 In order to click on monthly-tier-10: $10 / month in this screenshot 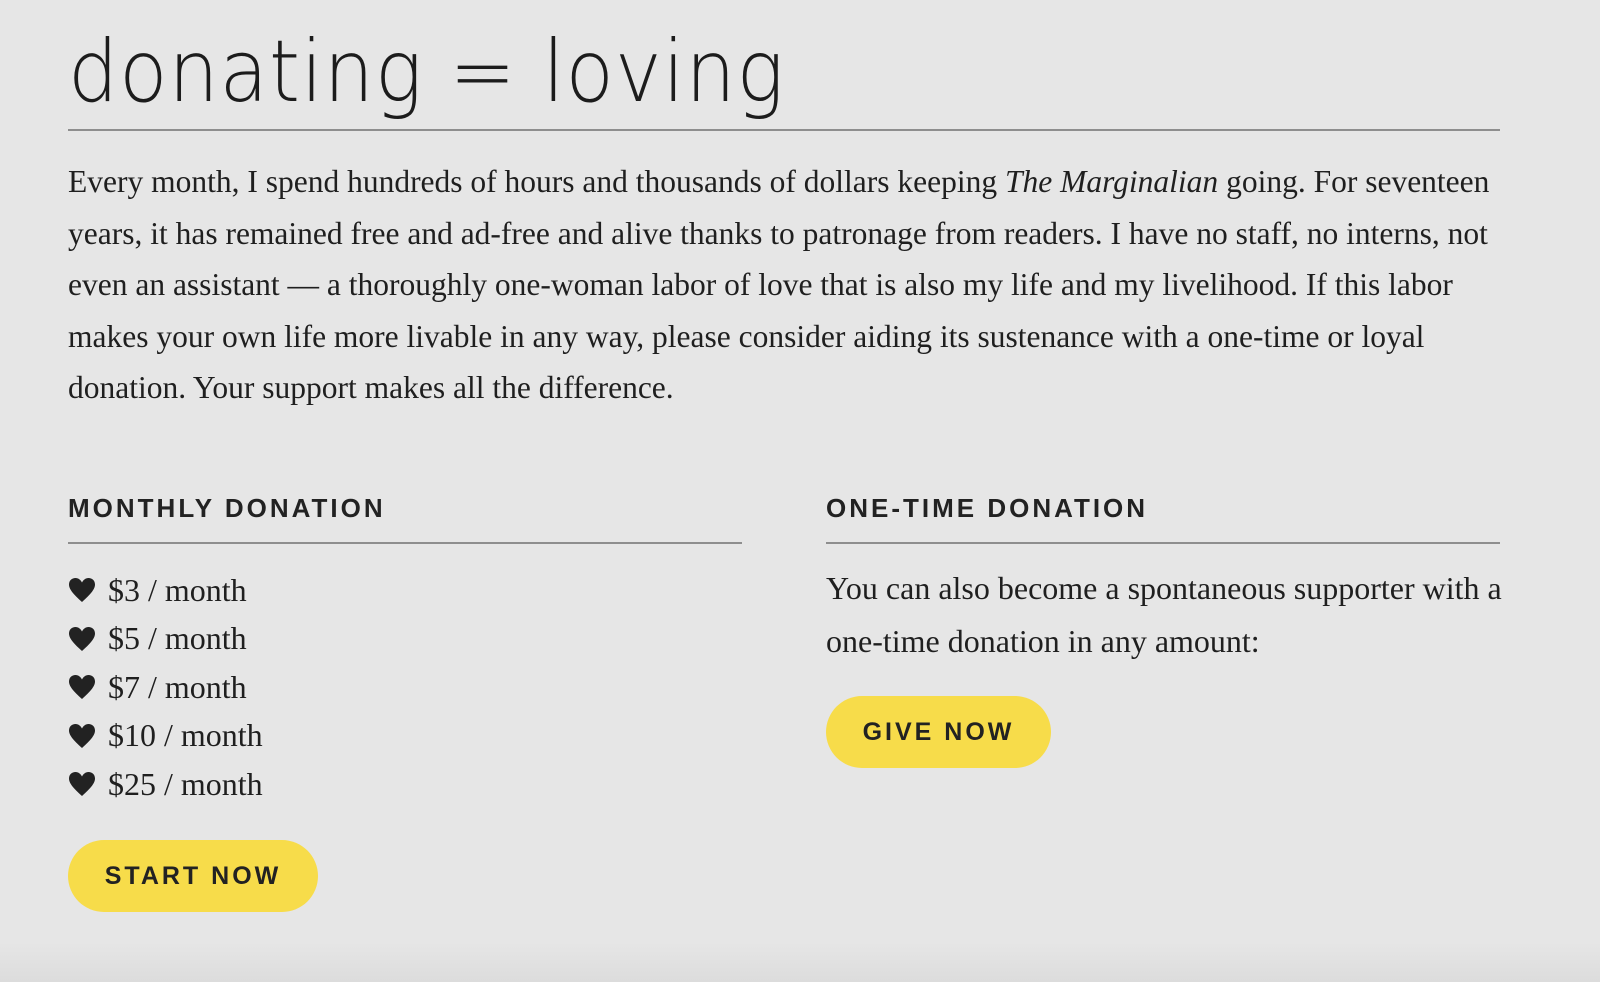, I will do `click(405, 736)`.